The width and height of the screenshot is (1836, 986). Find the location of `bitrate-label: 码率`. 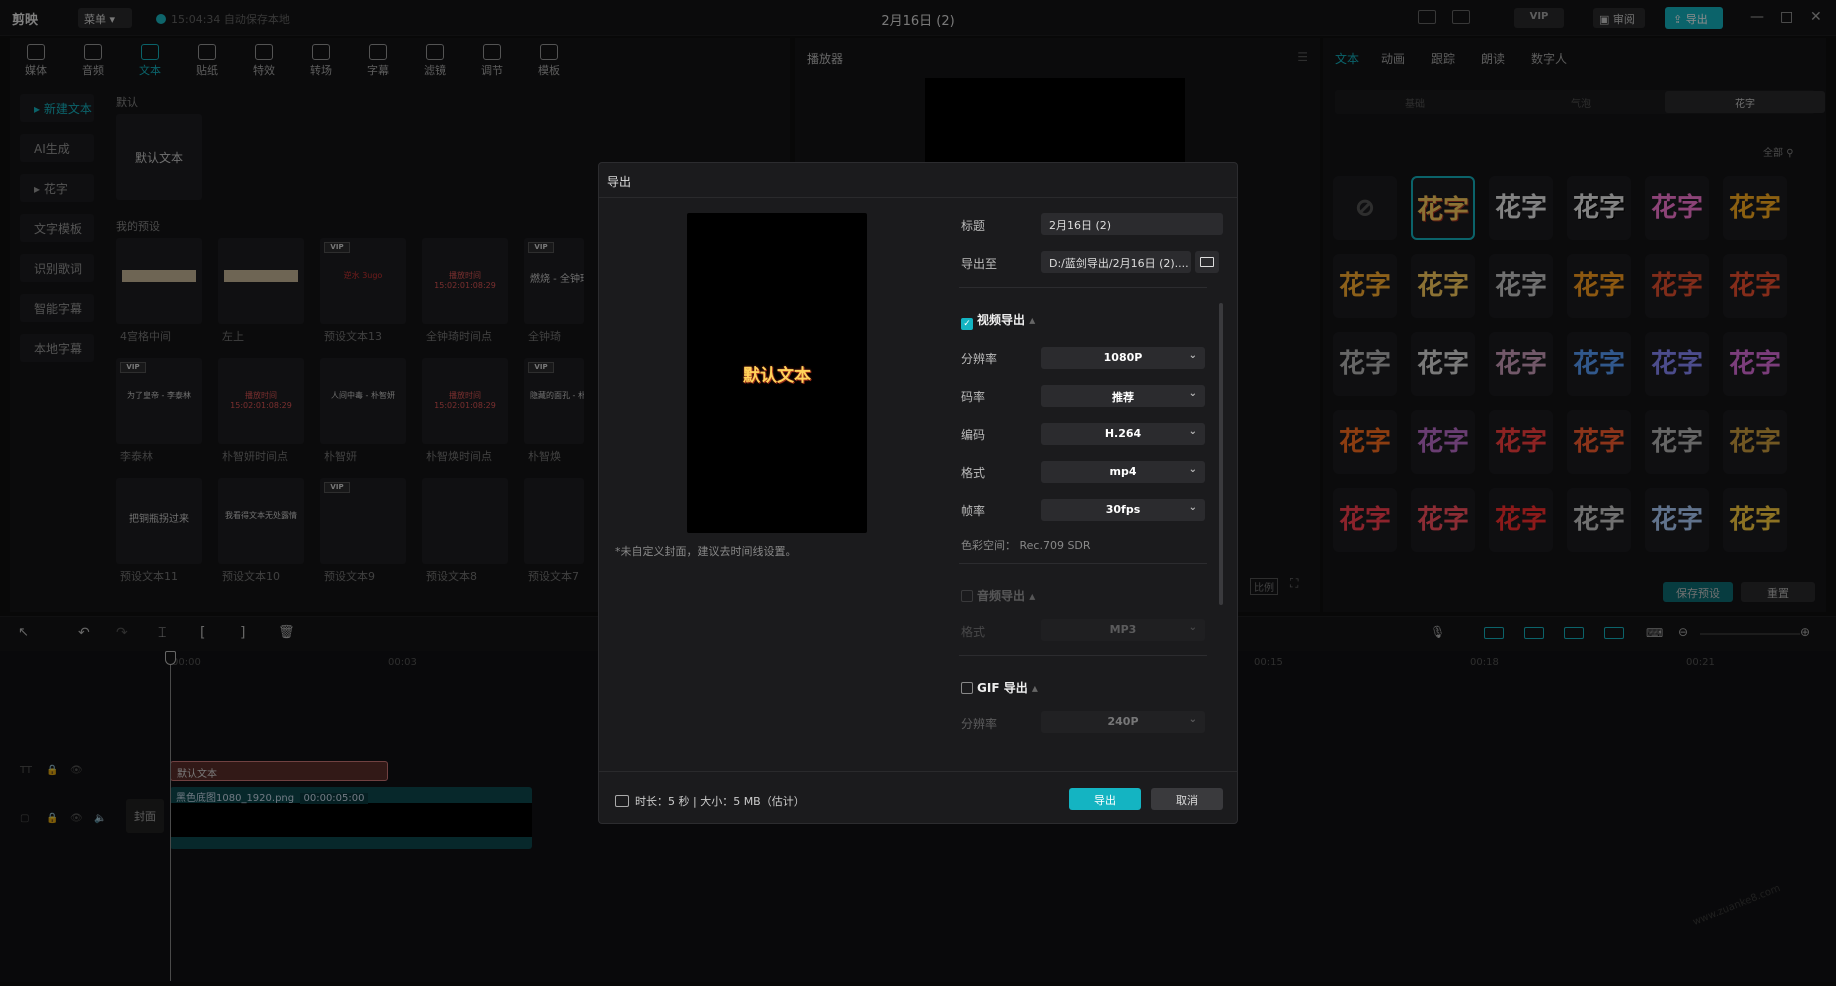

bitrate-label: 码率 is located at coordinates (973, 397).